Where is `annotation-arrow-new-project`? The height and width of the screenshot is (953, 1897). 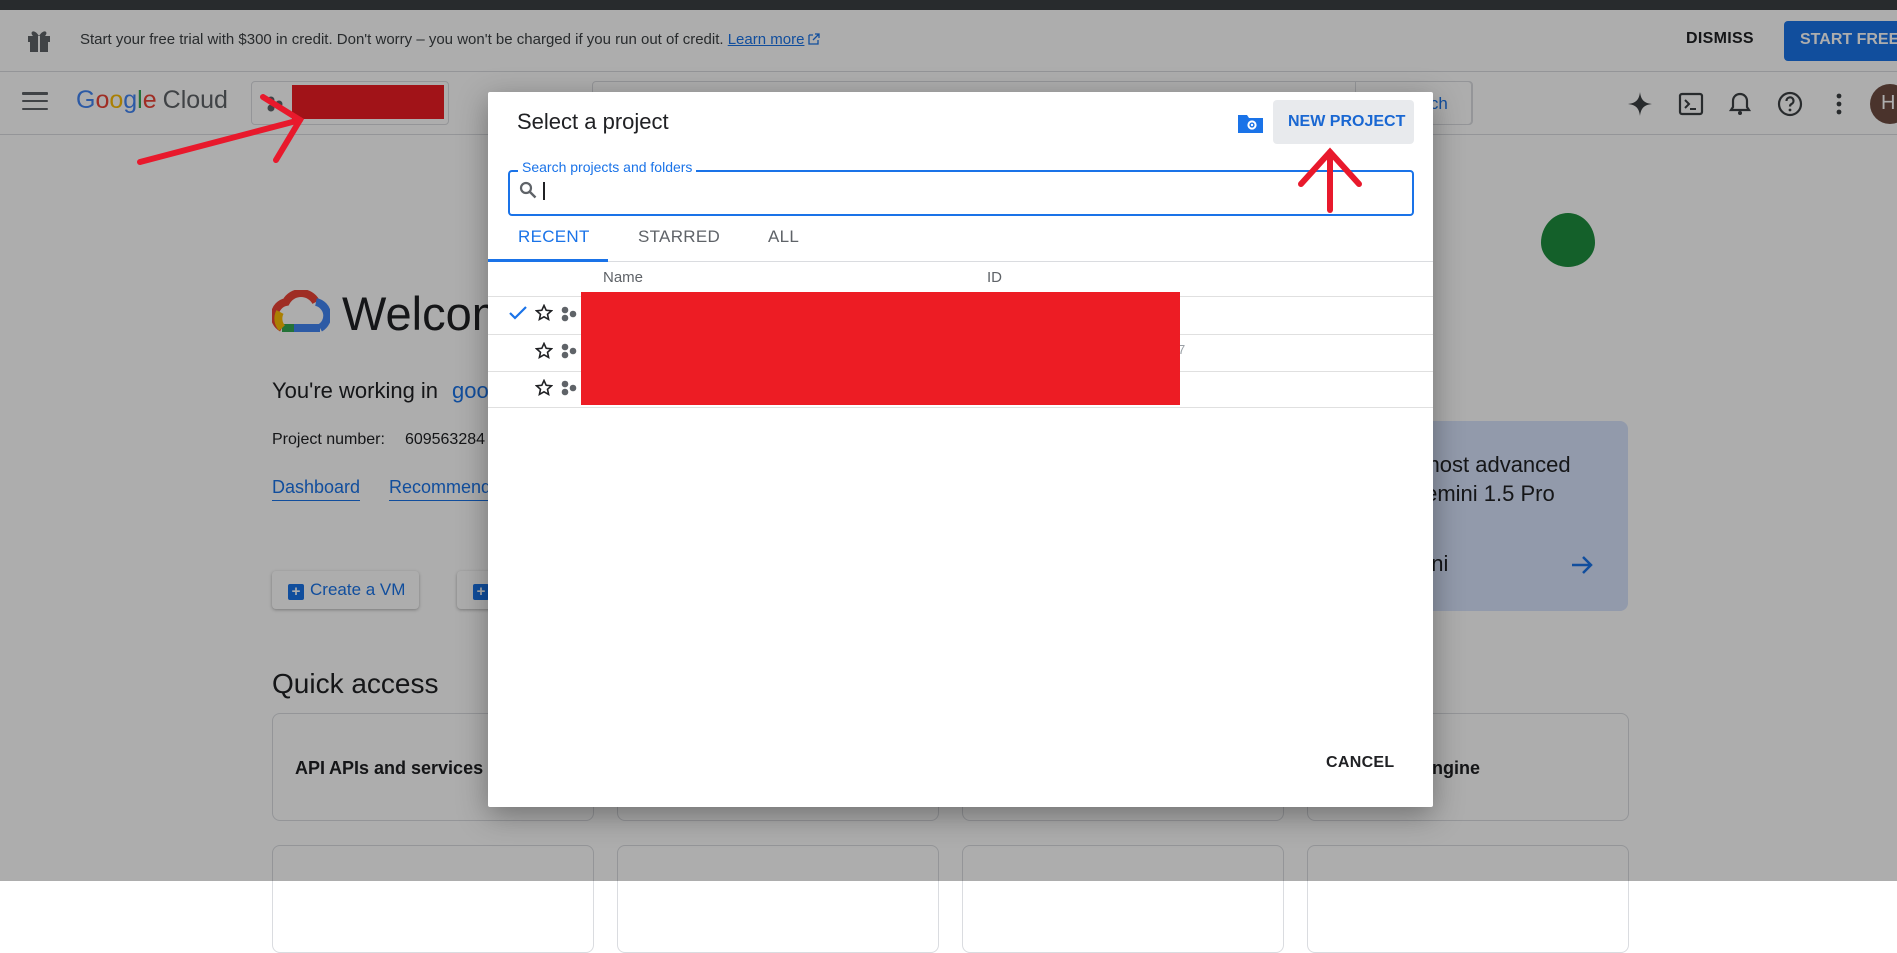
annotation-arrow-new-project is located at coordinates (1330, 180).